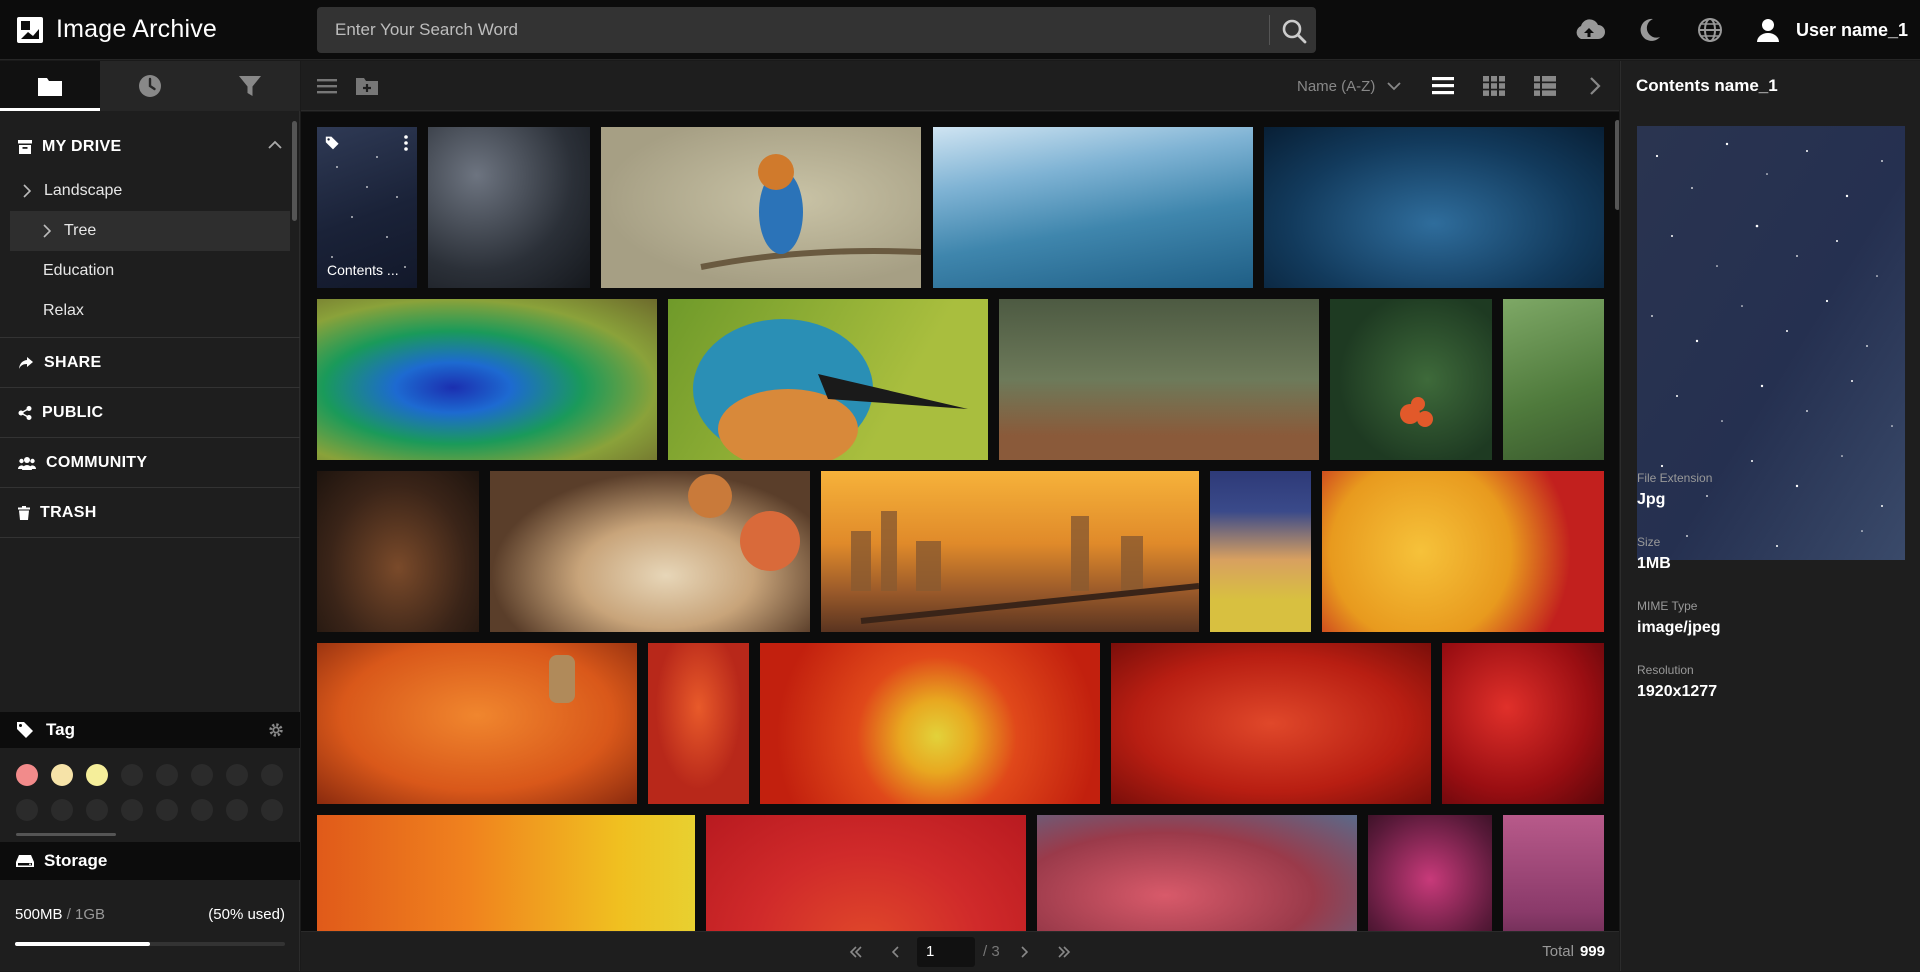 This screenshot has width=1920, height=972. Describe the element at coordinates (1710, 30) in the screenshot. I see `language-button` at that location.